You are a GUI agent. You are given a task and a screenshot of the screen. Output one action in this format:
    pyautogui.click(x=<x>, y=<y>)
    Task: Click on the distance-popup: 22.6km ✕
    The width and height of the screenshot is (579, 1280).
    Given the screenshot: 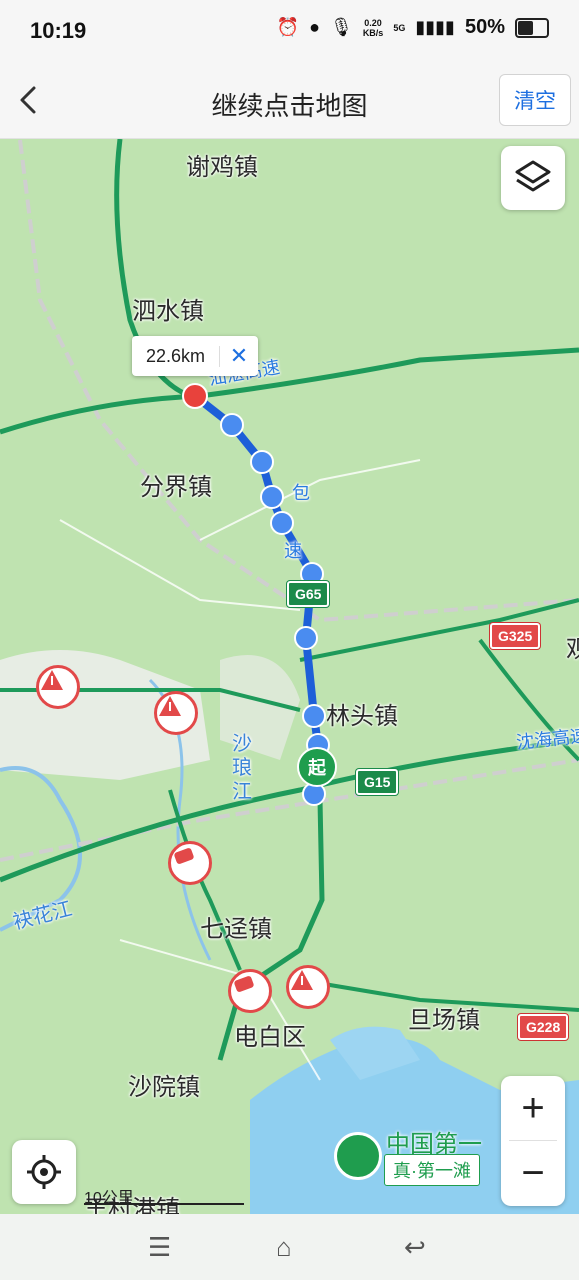 What is the action you would take?
    pyautogui.click(x=195, y=356)
    